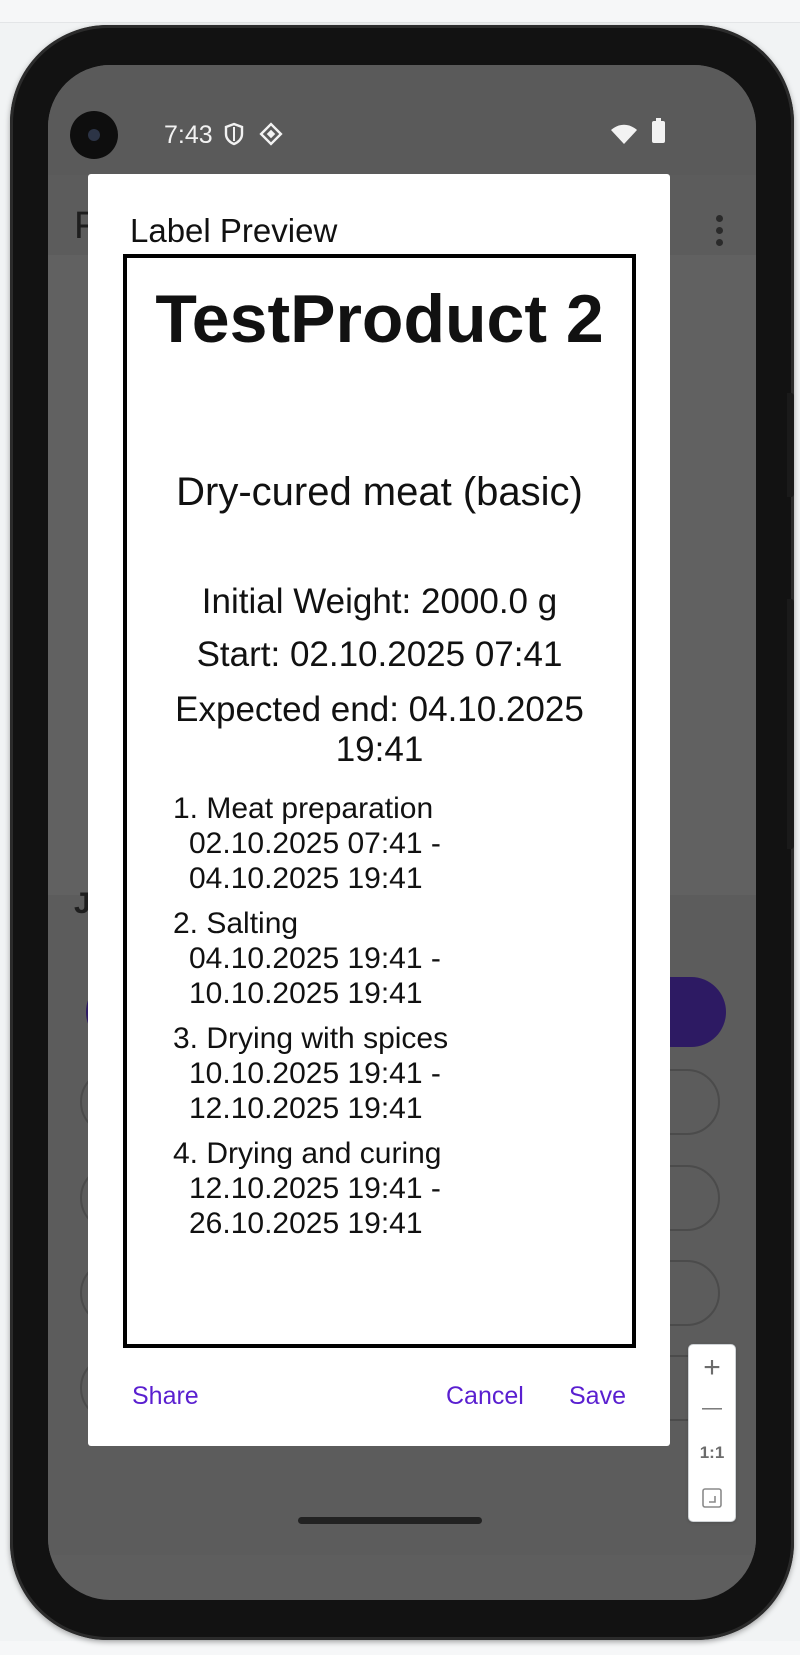 This screenshot has height=1655, width=800. What do you see at coordinates (402, 120) in the screenshot?
I see `status-bar: 7:43` at bounding box center [402, 120].